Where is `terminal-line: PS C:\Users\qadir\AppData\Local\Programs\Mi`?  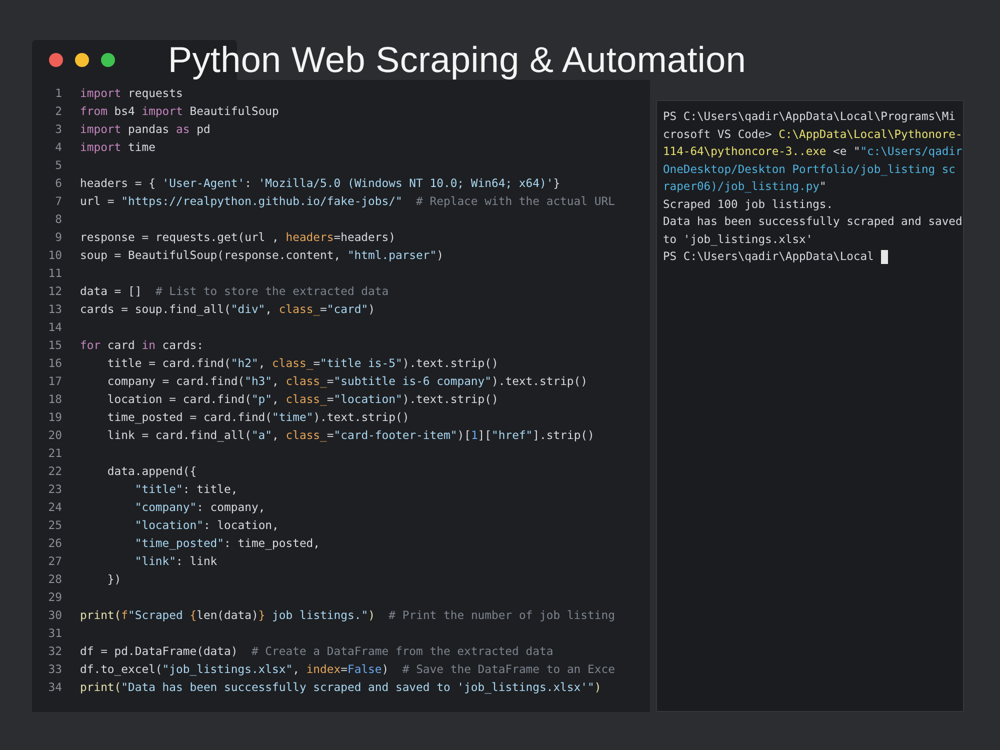
terminal-line: PS C:\Users\qadir\AppData\Local\Programs\Mi is located at coordinates (809, 117).